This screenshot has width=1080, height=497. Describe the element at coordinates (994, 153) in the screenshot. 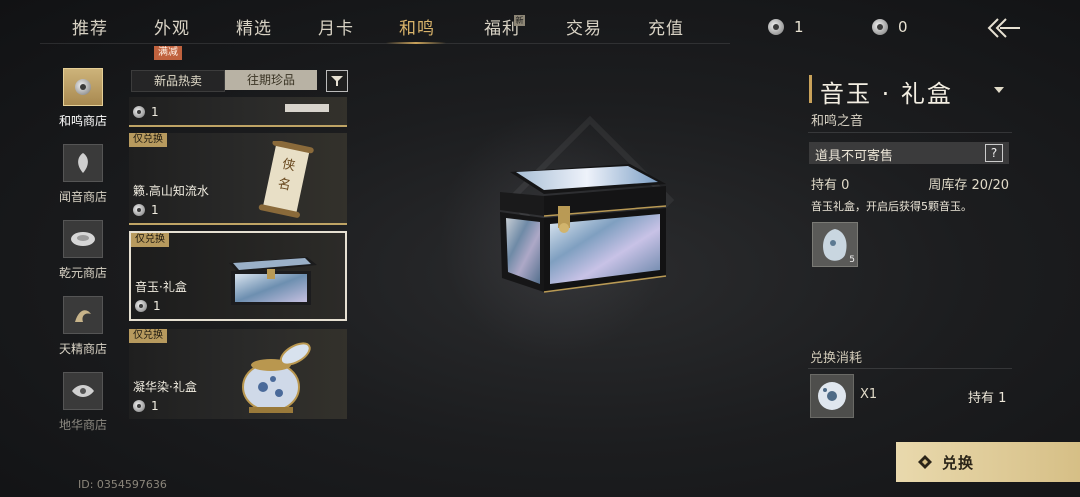

I see `help-icon: ?` at that location.